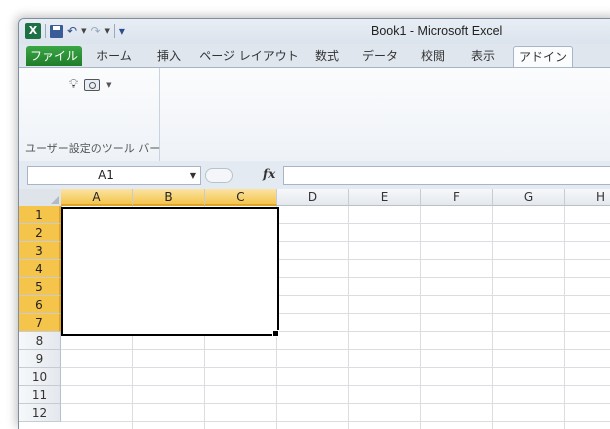 Image resolution: width=610 pixels, height=429 pixels. Describe the element at coordinates (106, 175) in the screenshot. I see `name-box-value: A1` at that location.